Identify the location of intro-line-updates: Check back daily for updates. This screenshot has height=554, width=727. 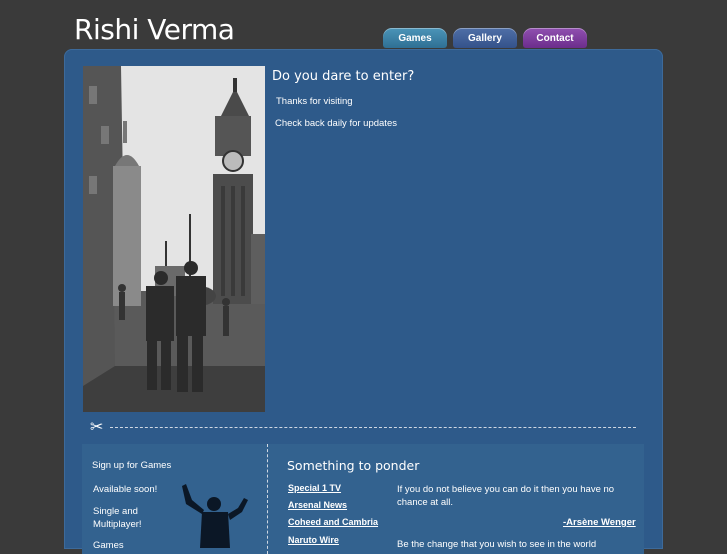
(336, 123).